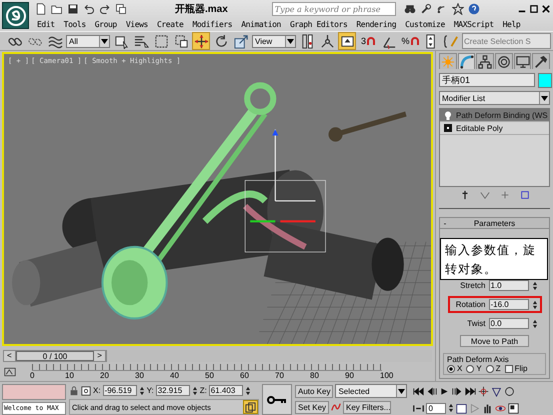 Image resolution: width=553 pixels, height=415 pixels. Describe the element at coordinates (496, 391) in the screenshot. I see `field-of-view-icon` at that location.